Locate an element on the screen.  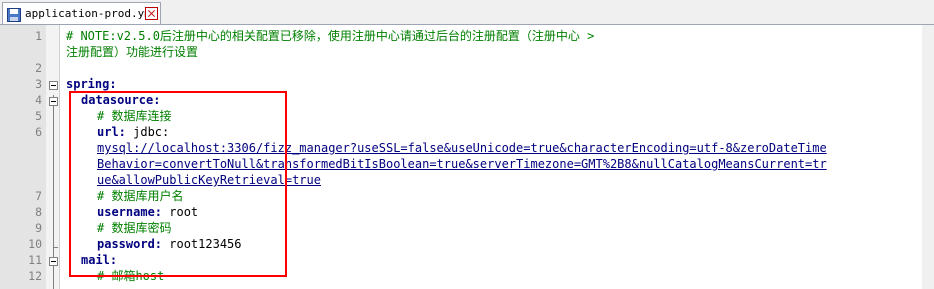
line-number: 6 is located at coordinates (38, 132).